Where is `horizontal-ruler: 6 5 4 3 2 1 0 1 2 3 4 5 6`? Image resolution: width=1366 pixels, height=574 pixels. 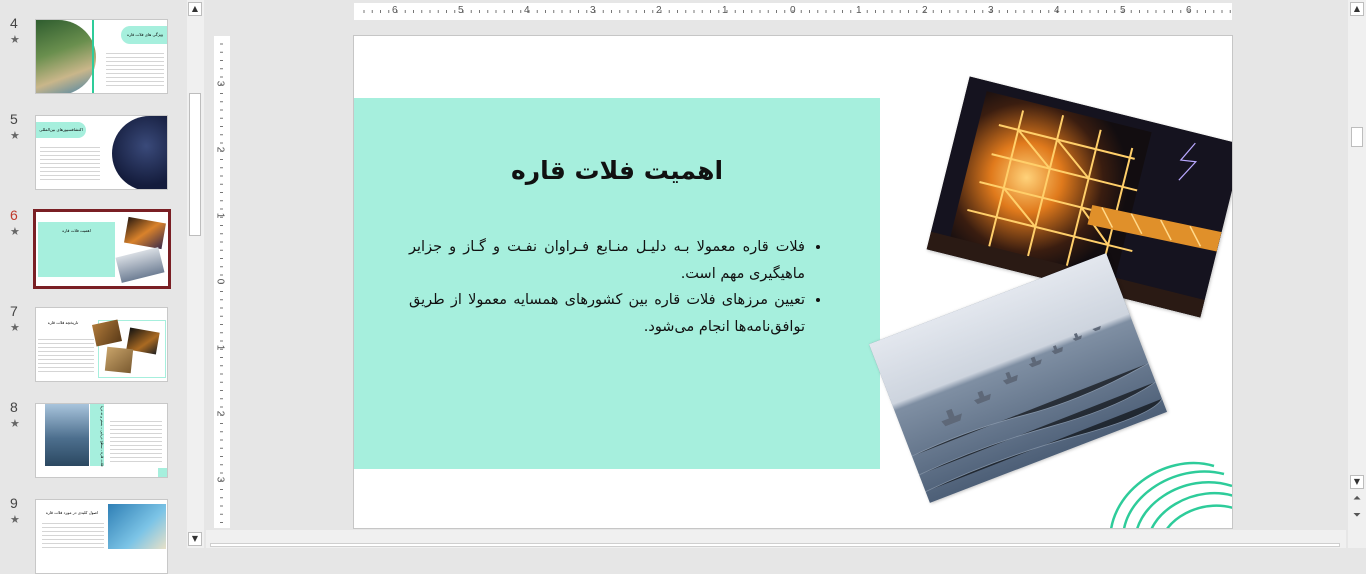 horizontal-ruler: 6 5 4 3 2 1 0 1 2 3 4 5 6 is located at coordinates (793, 11).